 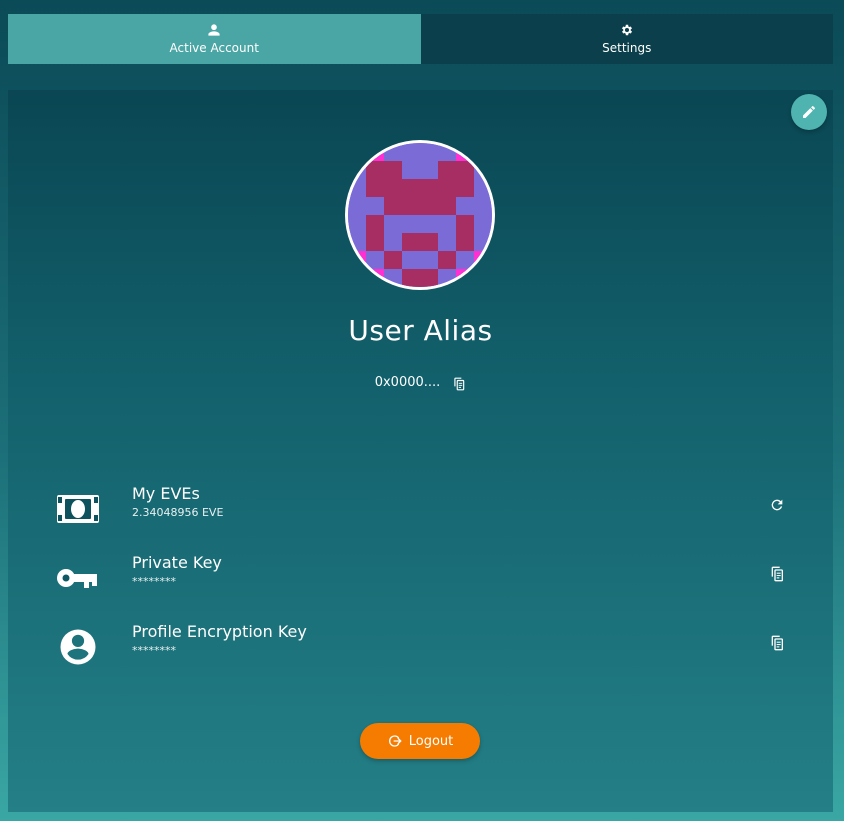 I want to click on item-text: Profile Encryption Key ********, so click(x=219, y=640).